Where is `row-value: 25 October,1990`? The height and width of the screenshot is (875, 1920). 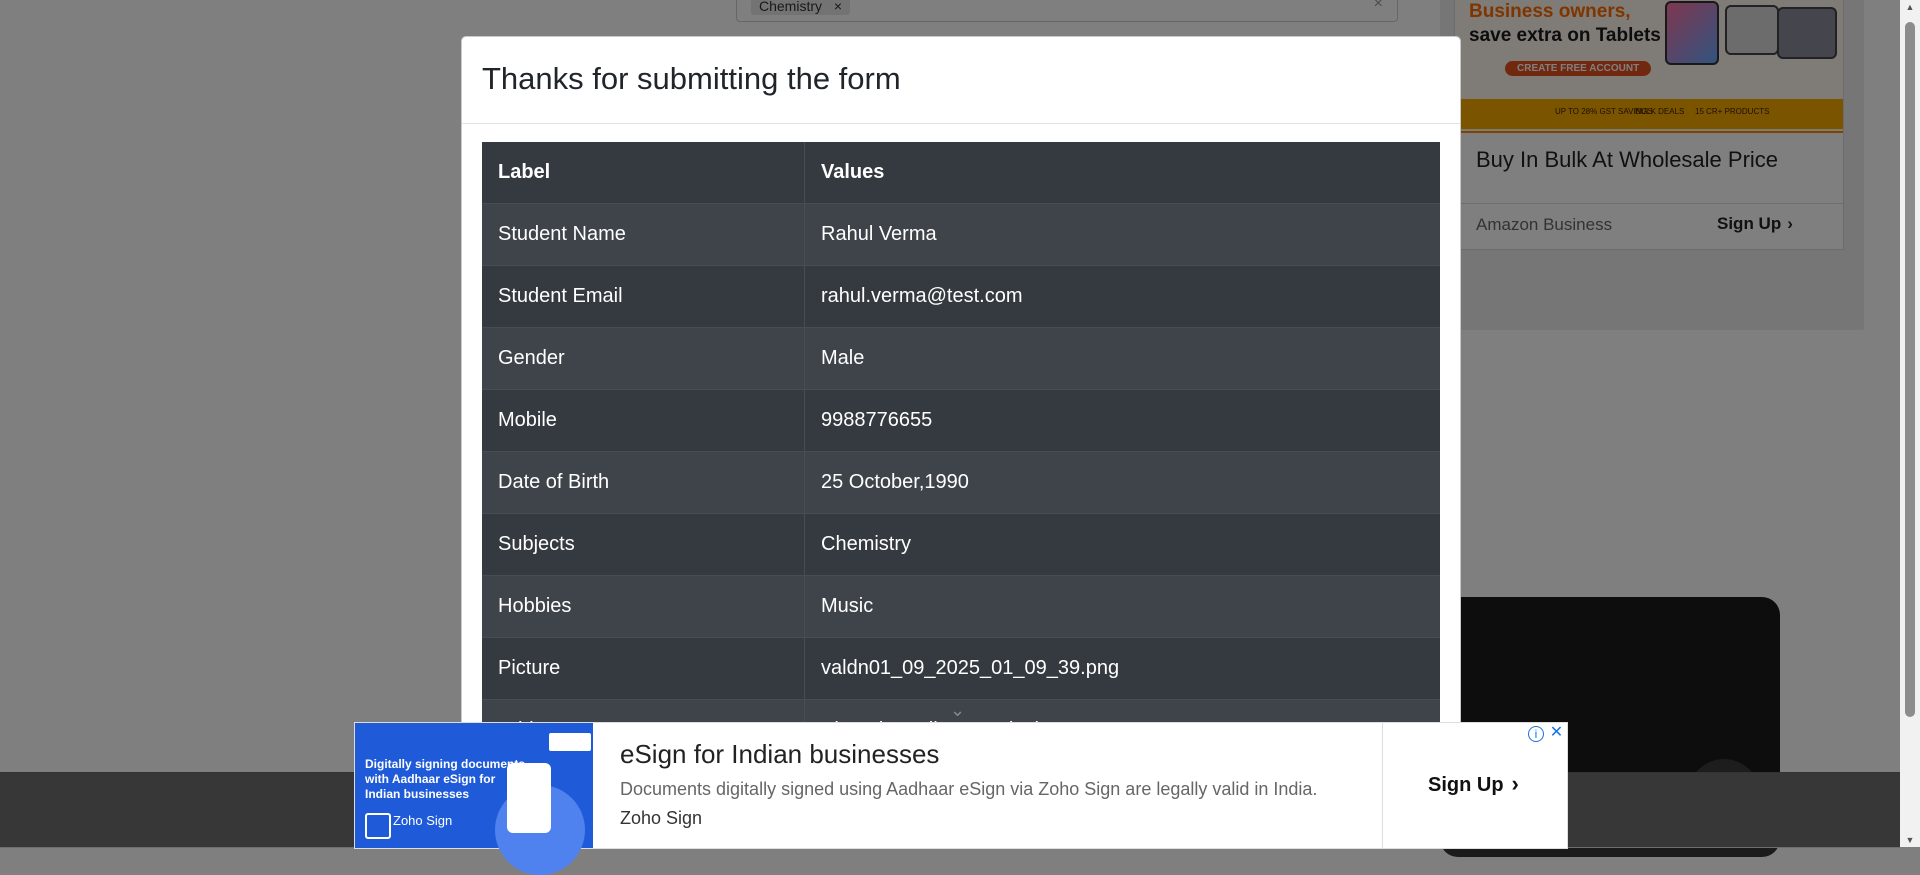 row-value: 25 October,1990 is located at coordinates (1122, 482).